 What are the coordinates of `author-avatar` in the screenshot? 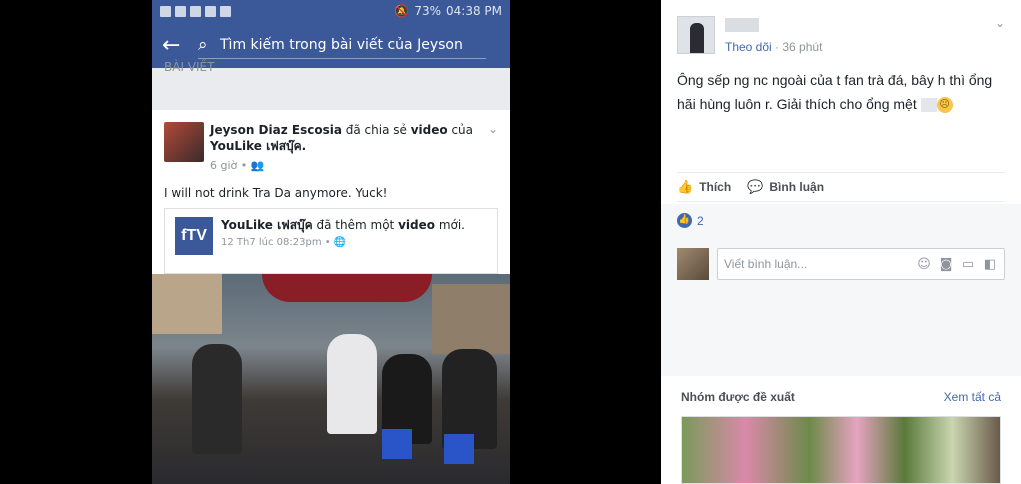 It's located at (184, 142).